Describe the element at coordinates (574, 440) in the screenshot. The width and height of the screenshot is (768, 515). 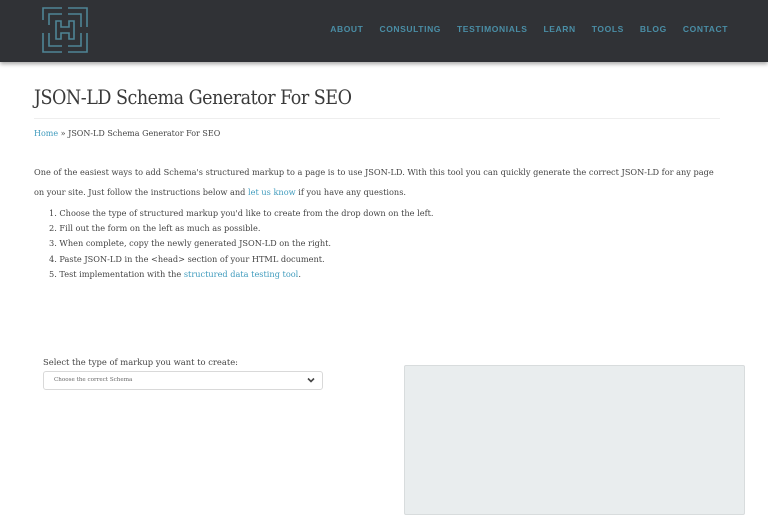
I see `json-ld-output-box` at that location.